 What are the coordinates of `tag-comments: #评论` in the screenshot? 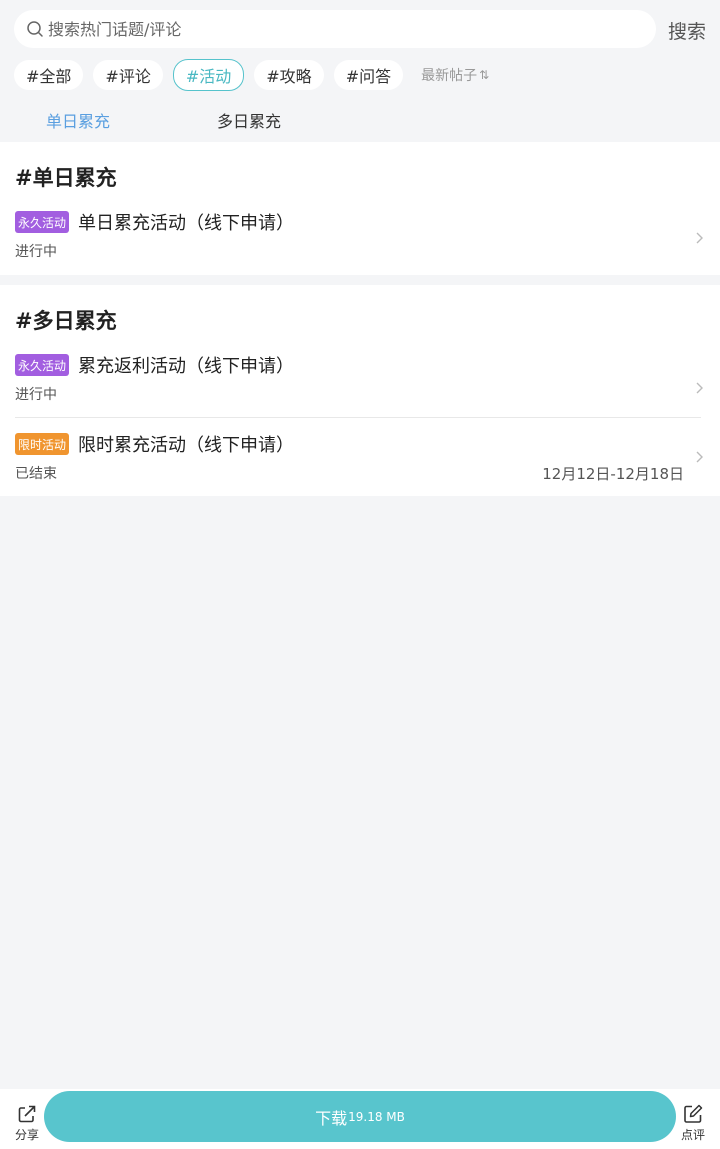 It's located at (128, 75).